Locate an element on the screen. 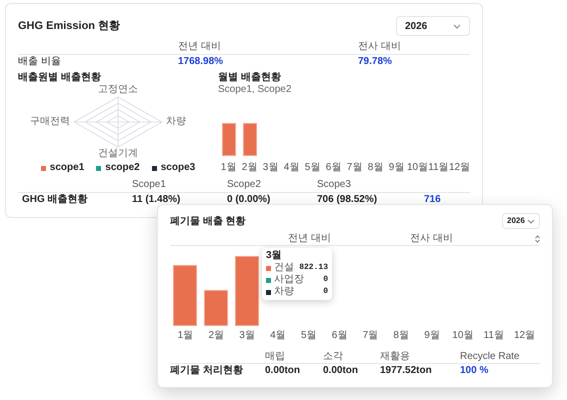  tooltip-label: 건설 is located at coordinates (284, 268).